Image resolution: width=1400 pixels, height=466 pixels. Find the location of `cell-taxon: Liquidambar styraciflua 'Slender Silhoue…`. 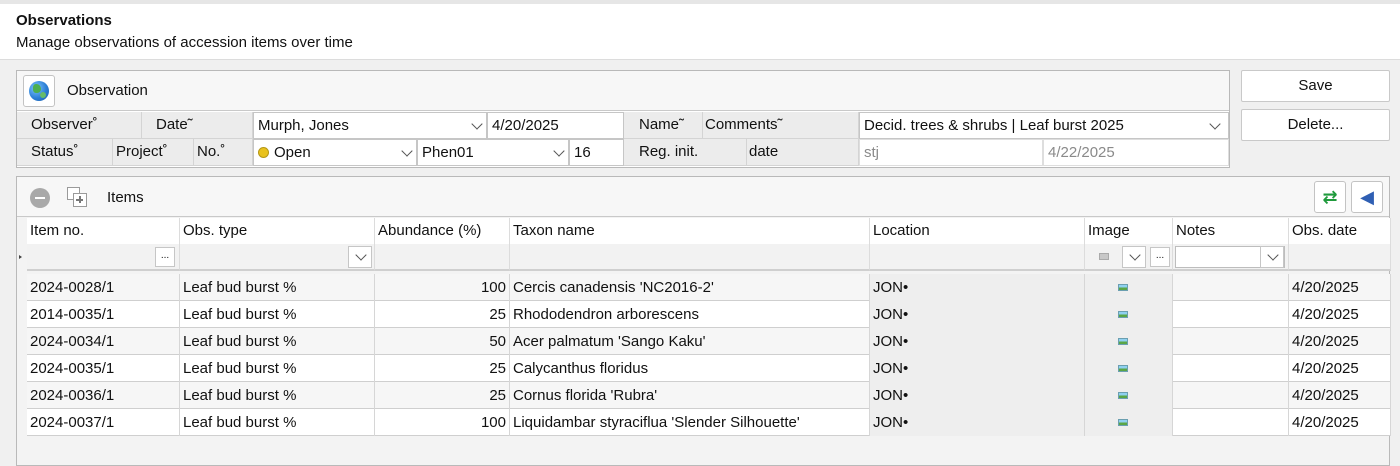

cell-taxon: Liquidambar styraciflua 'Slender Silhoue… is located at coordinates (690, 422).